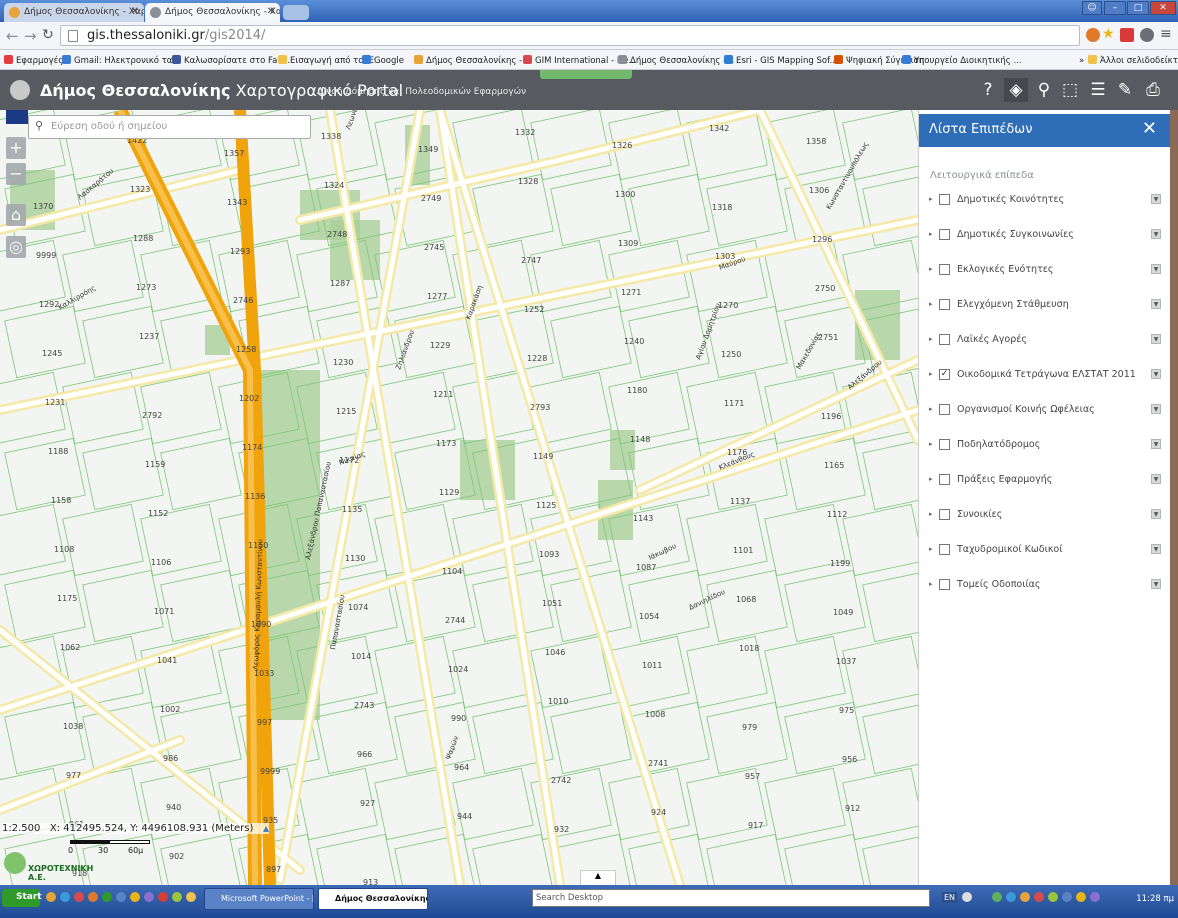 The width and height of the screenshot is (1178, 918). I want to click on layer-item: ▸ Τομείς Οδοποιίας ▼, so click(1045, 587).